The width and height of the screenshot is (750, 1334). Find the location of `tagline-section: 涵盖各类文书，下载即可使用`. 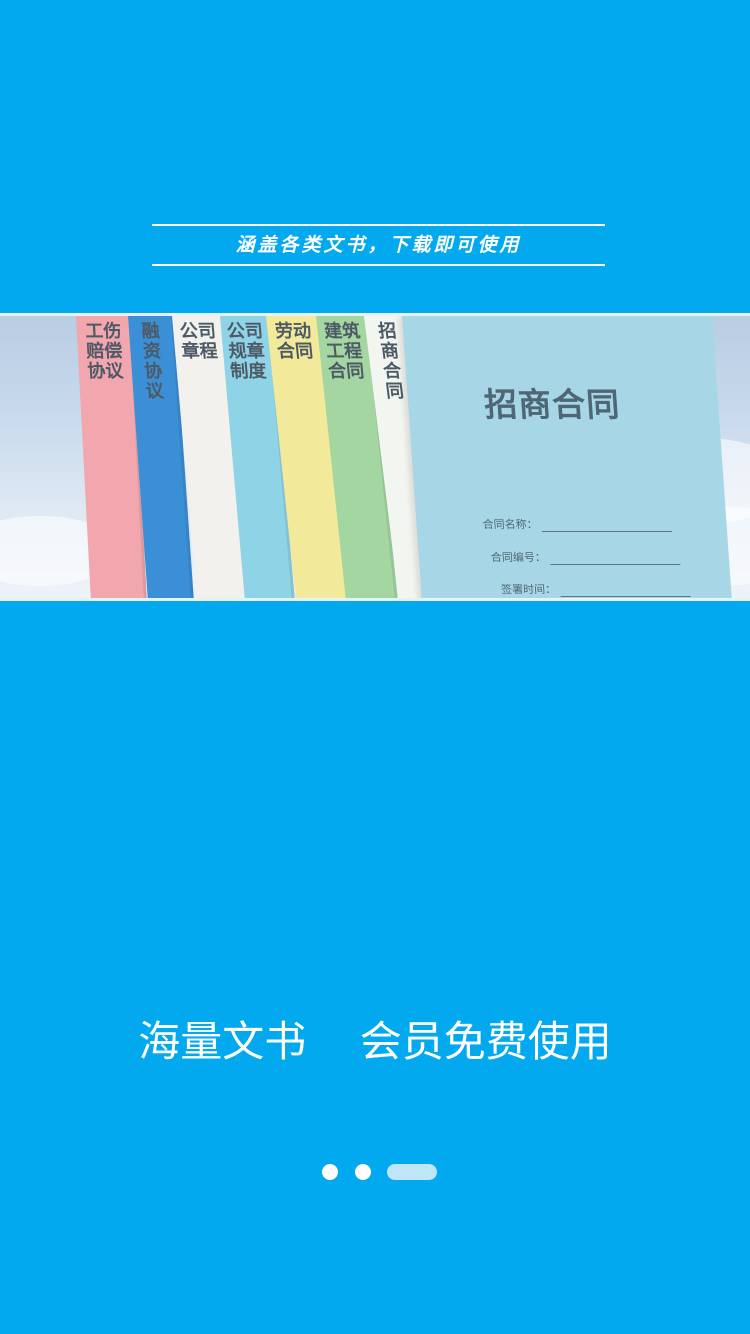

tagline-section: 涵盖各类文书，下载即可使用 is located at coordinates (378, 245).